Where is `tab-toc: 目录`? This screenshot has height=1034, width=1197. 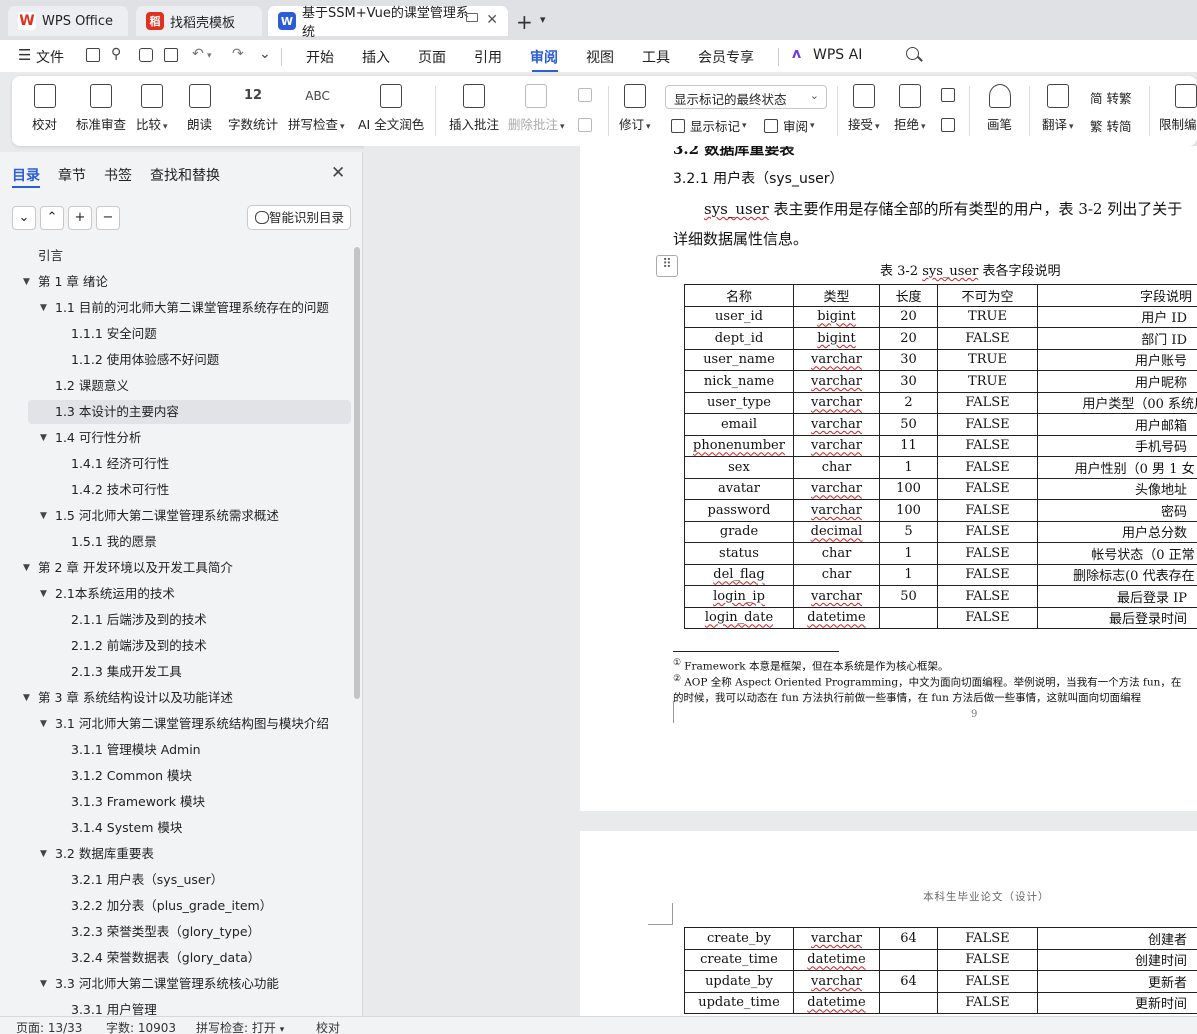
tab-toc: 目录 is located at coordinates (26, 175).